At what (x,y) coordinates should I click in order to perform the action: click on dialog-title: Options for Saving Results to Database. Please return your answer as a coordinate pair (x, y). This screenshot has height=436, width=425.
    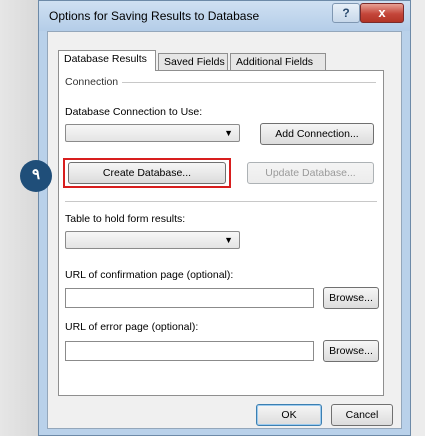
    Looking at the image, I should click on (154, 16).